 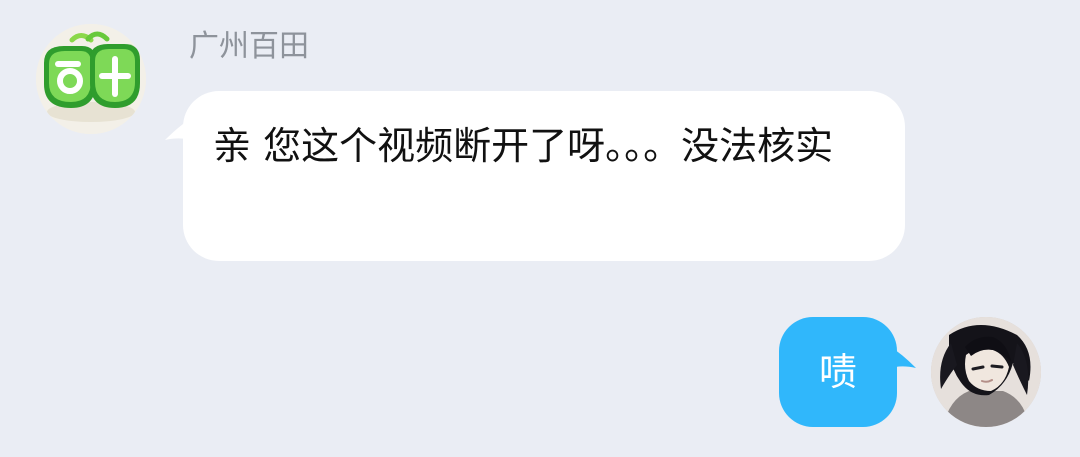 I want to click on user-avatar-icon, so click(x=986, y=372).